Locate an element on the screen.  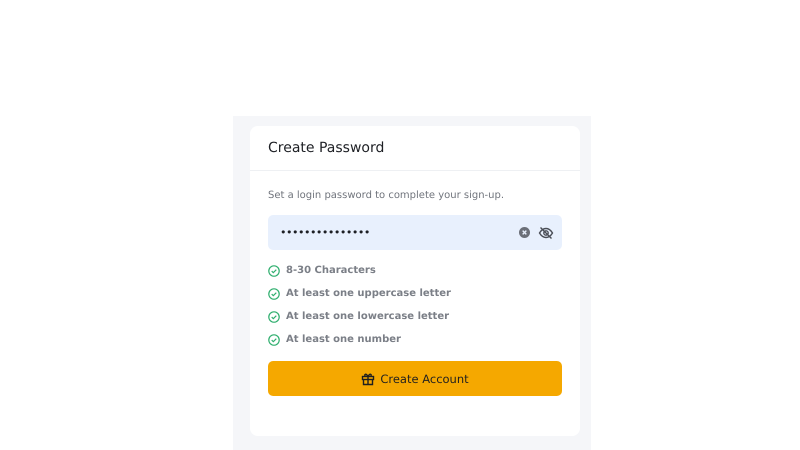
rule-text: At least one uppercase letter is located at coordinates (368, 293).